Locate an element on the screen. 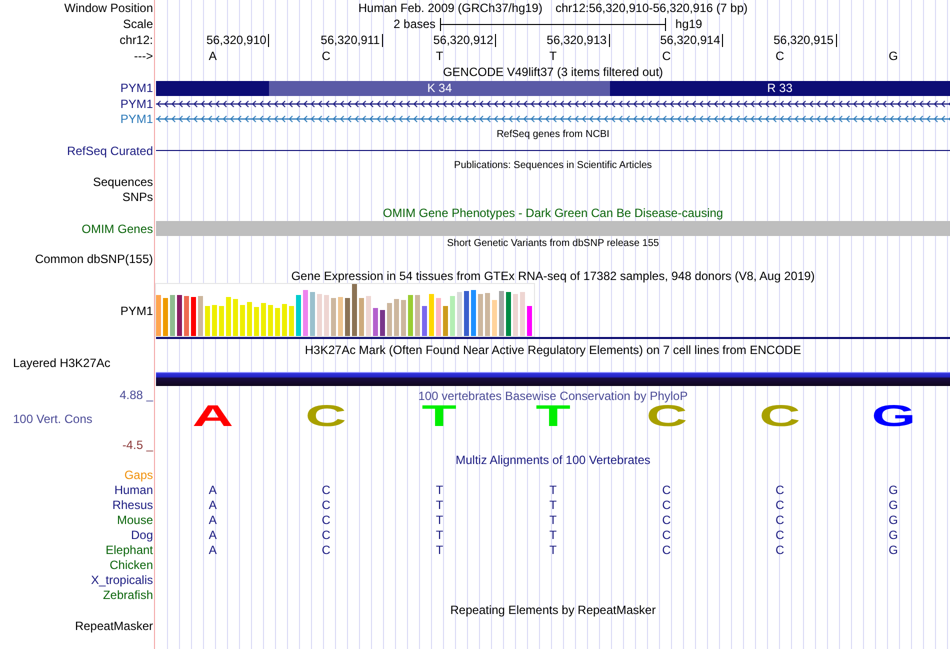 The image size is (950, 649). coordinate-label: 56,320,914 is located at coordinates (692, 40).